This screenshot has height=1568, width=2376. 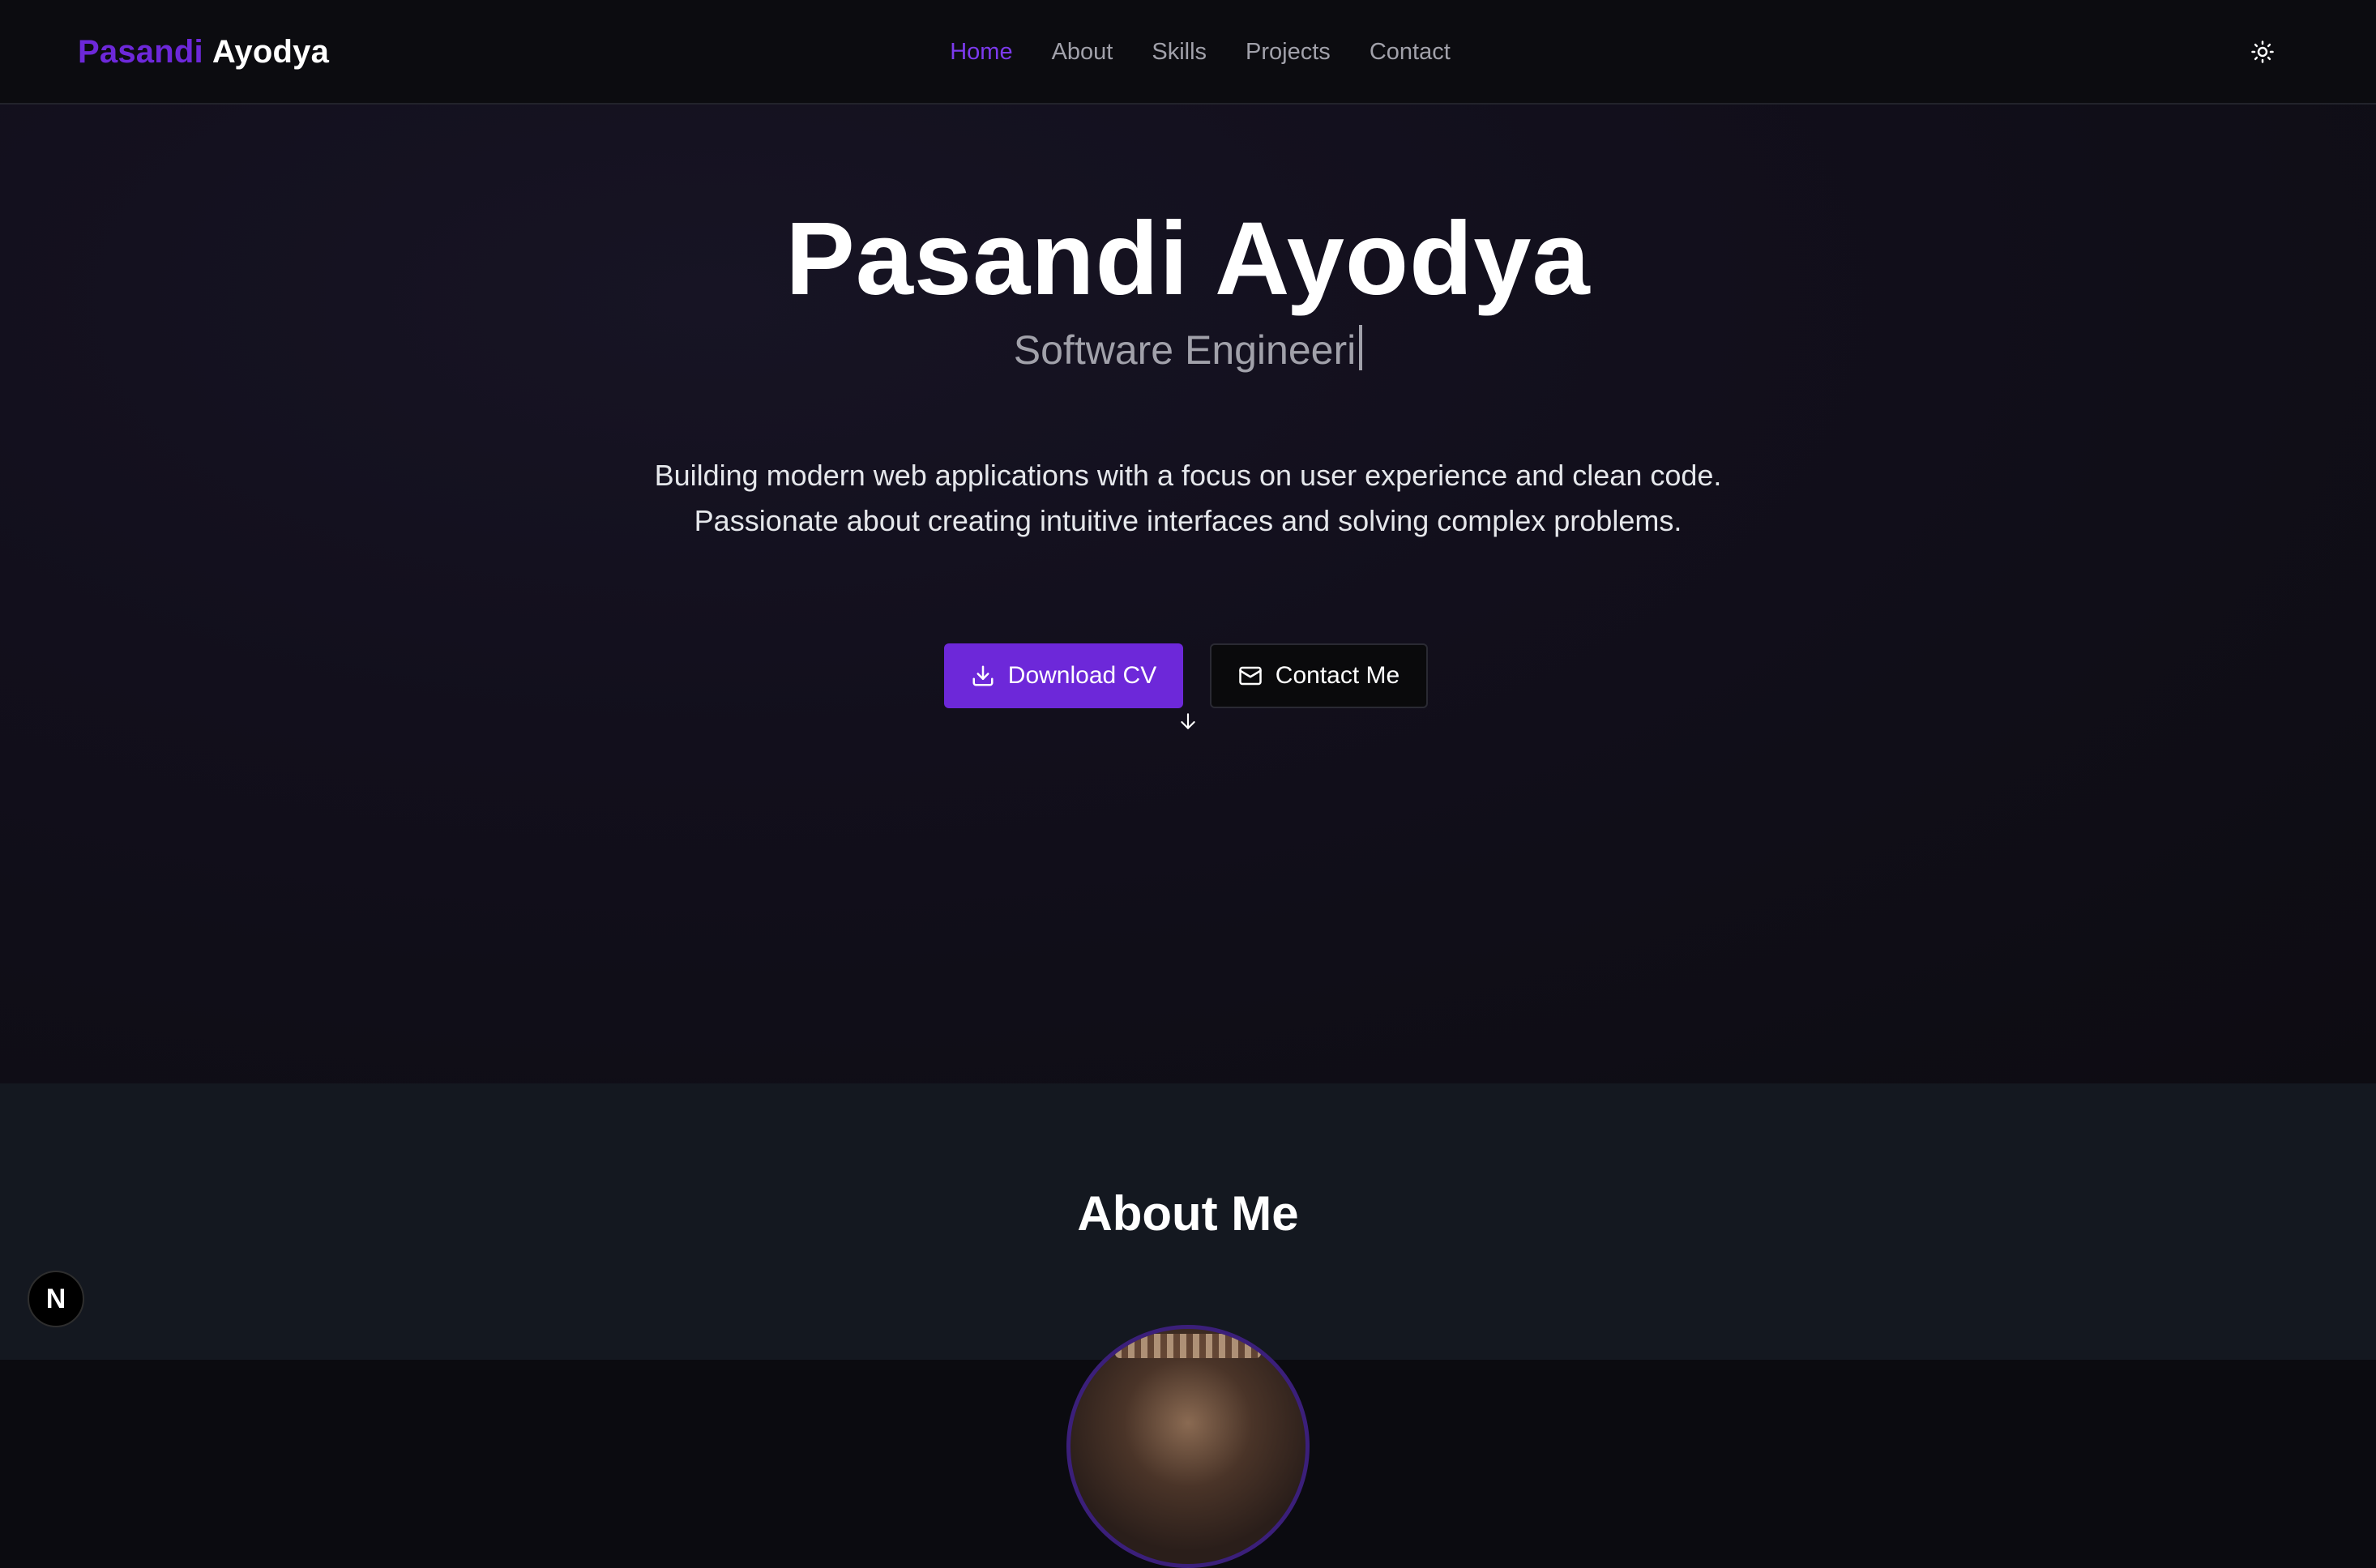 What do you see at coordinates (1185, 350) in the screenshot?
I see `hero-role-text: Software Engineeri` at bounding box center [1185, 350].